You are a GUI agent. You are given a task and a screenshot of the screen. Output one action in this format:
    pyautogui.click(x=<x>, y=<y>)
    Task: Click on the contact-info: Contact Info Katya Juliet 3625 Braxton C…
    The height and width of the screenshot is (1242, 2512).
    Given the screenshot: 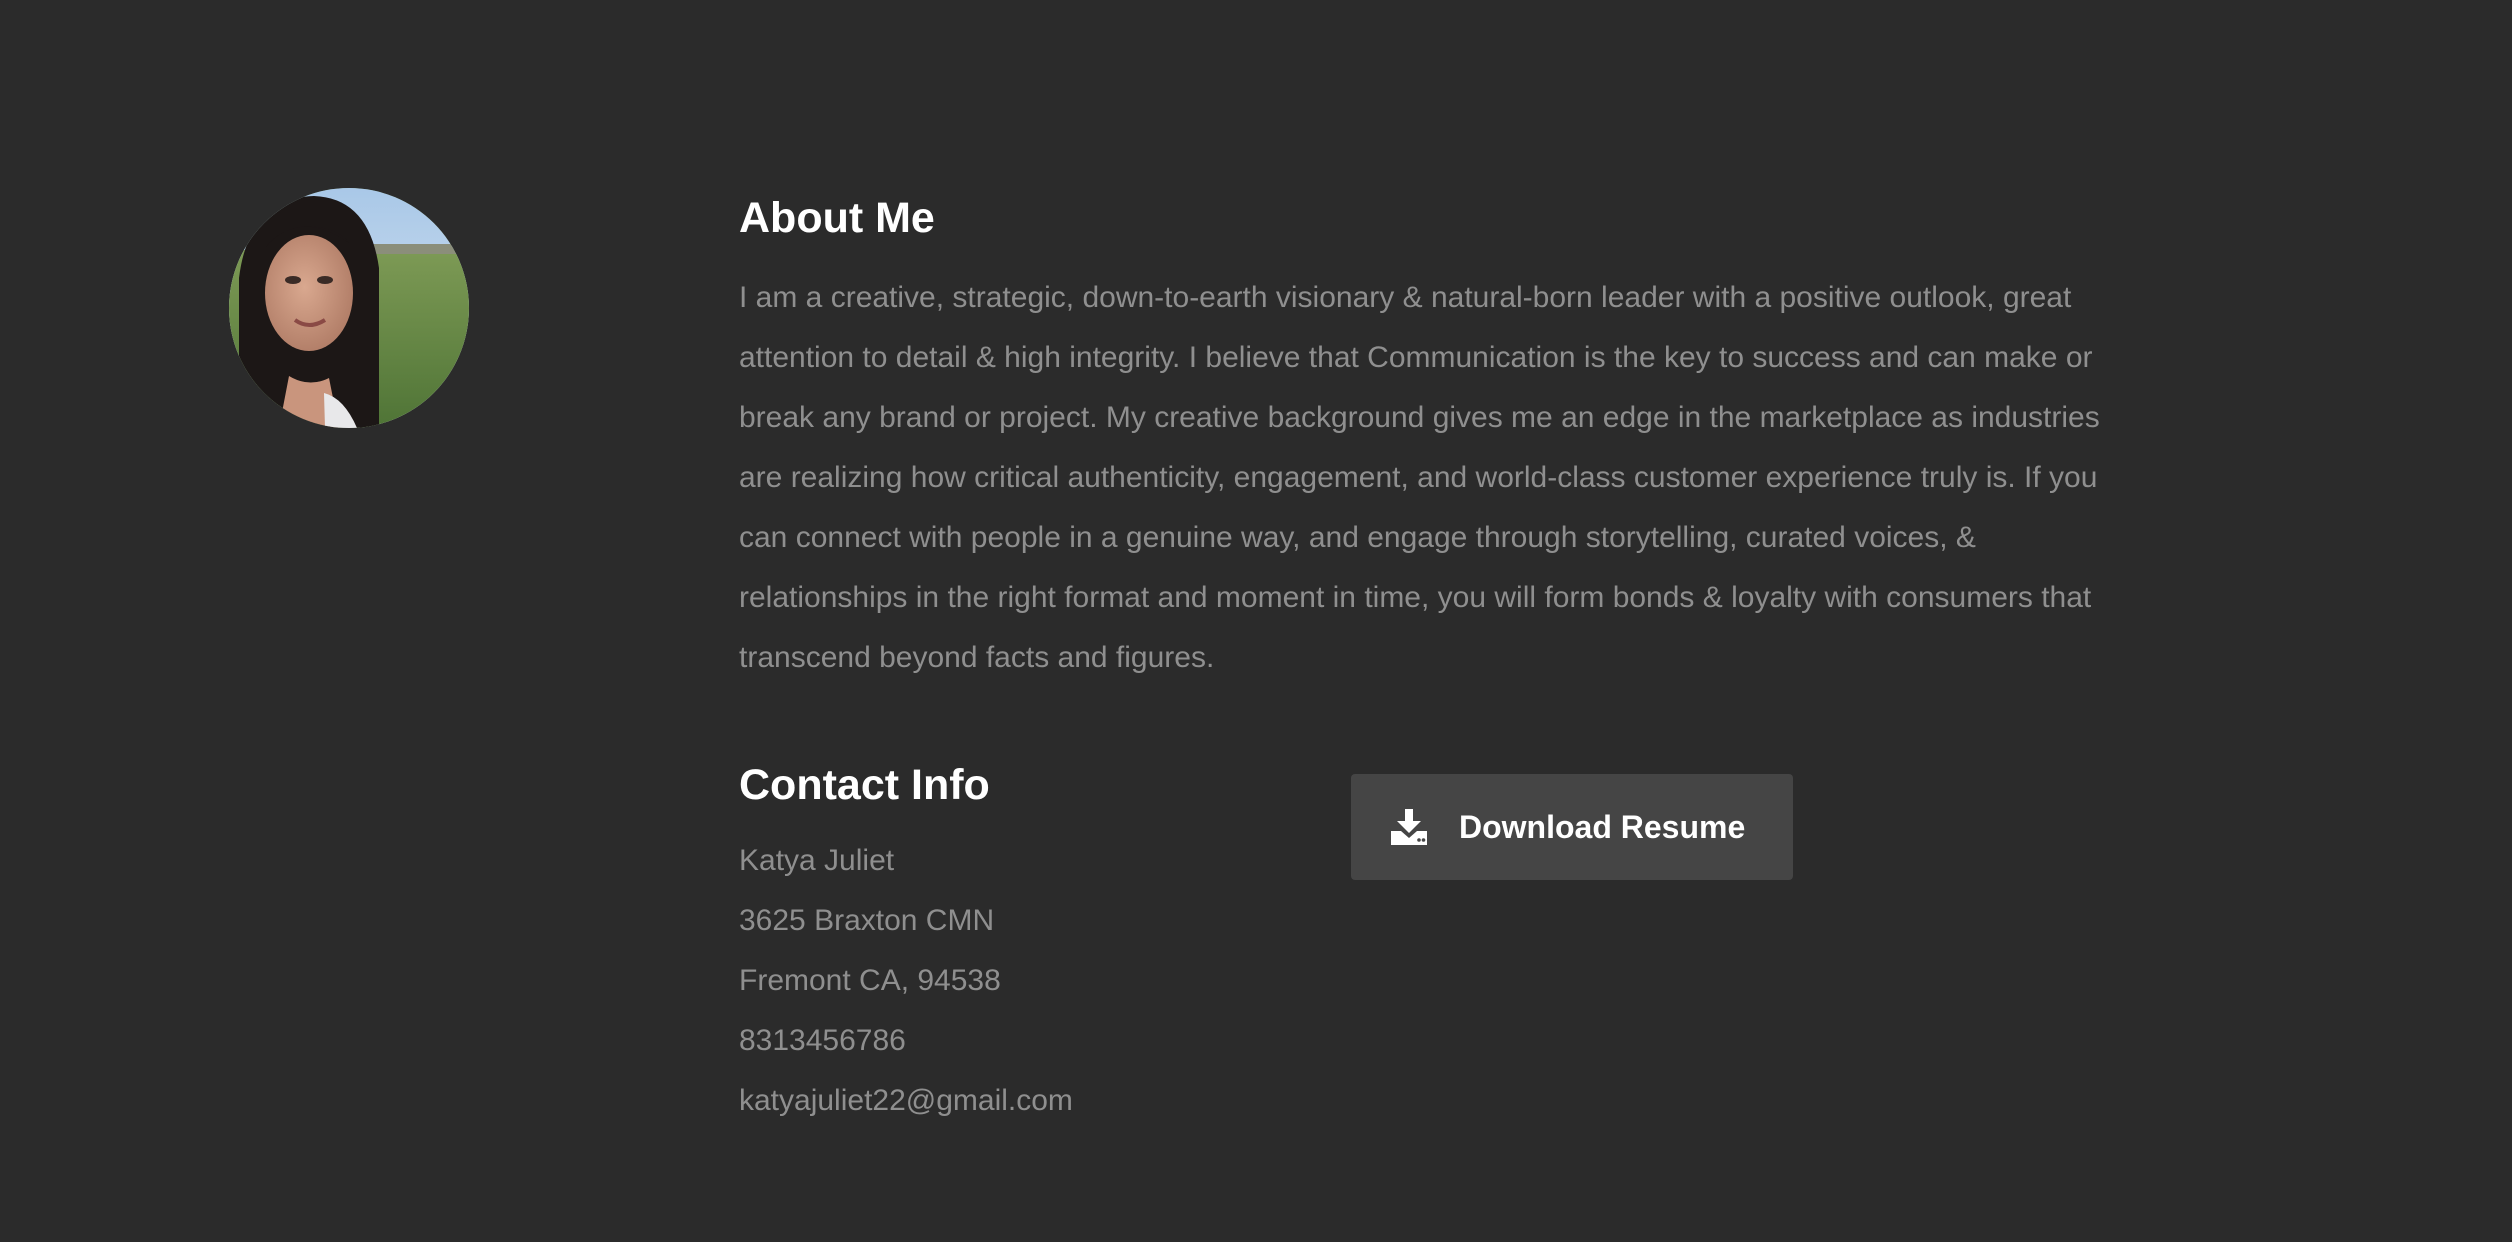 What is the action you would take?
    pyautogui.click(x=1019, y=943)
    